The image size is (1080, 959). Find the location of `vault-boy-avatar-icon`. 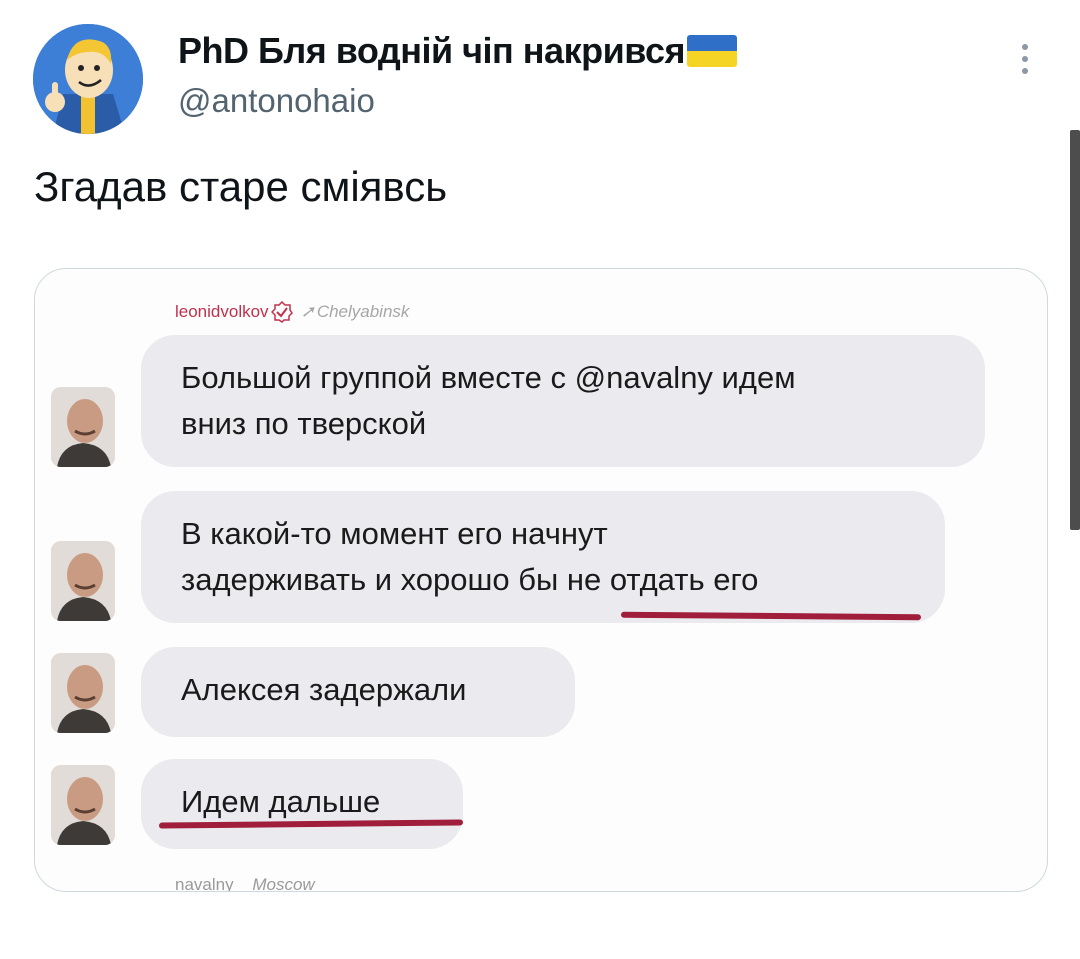

vault-boy-avatar-icon is located at coordinates (88, 79).